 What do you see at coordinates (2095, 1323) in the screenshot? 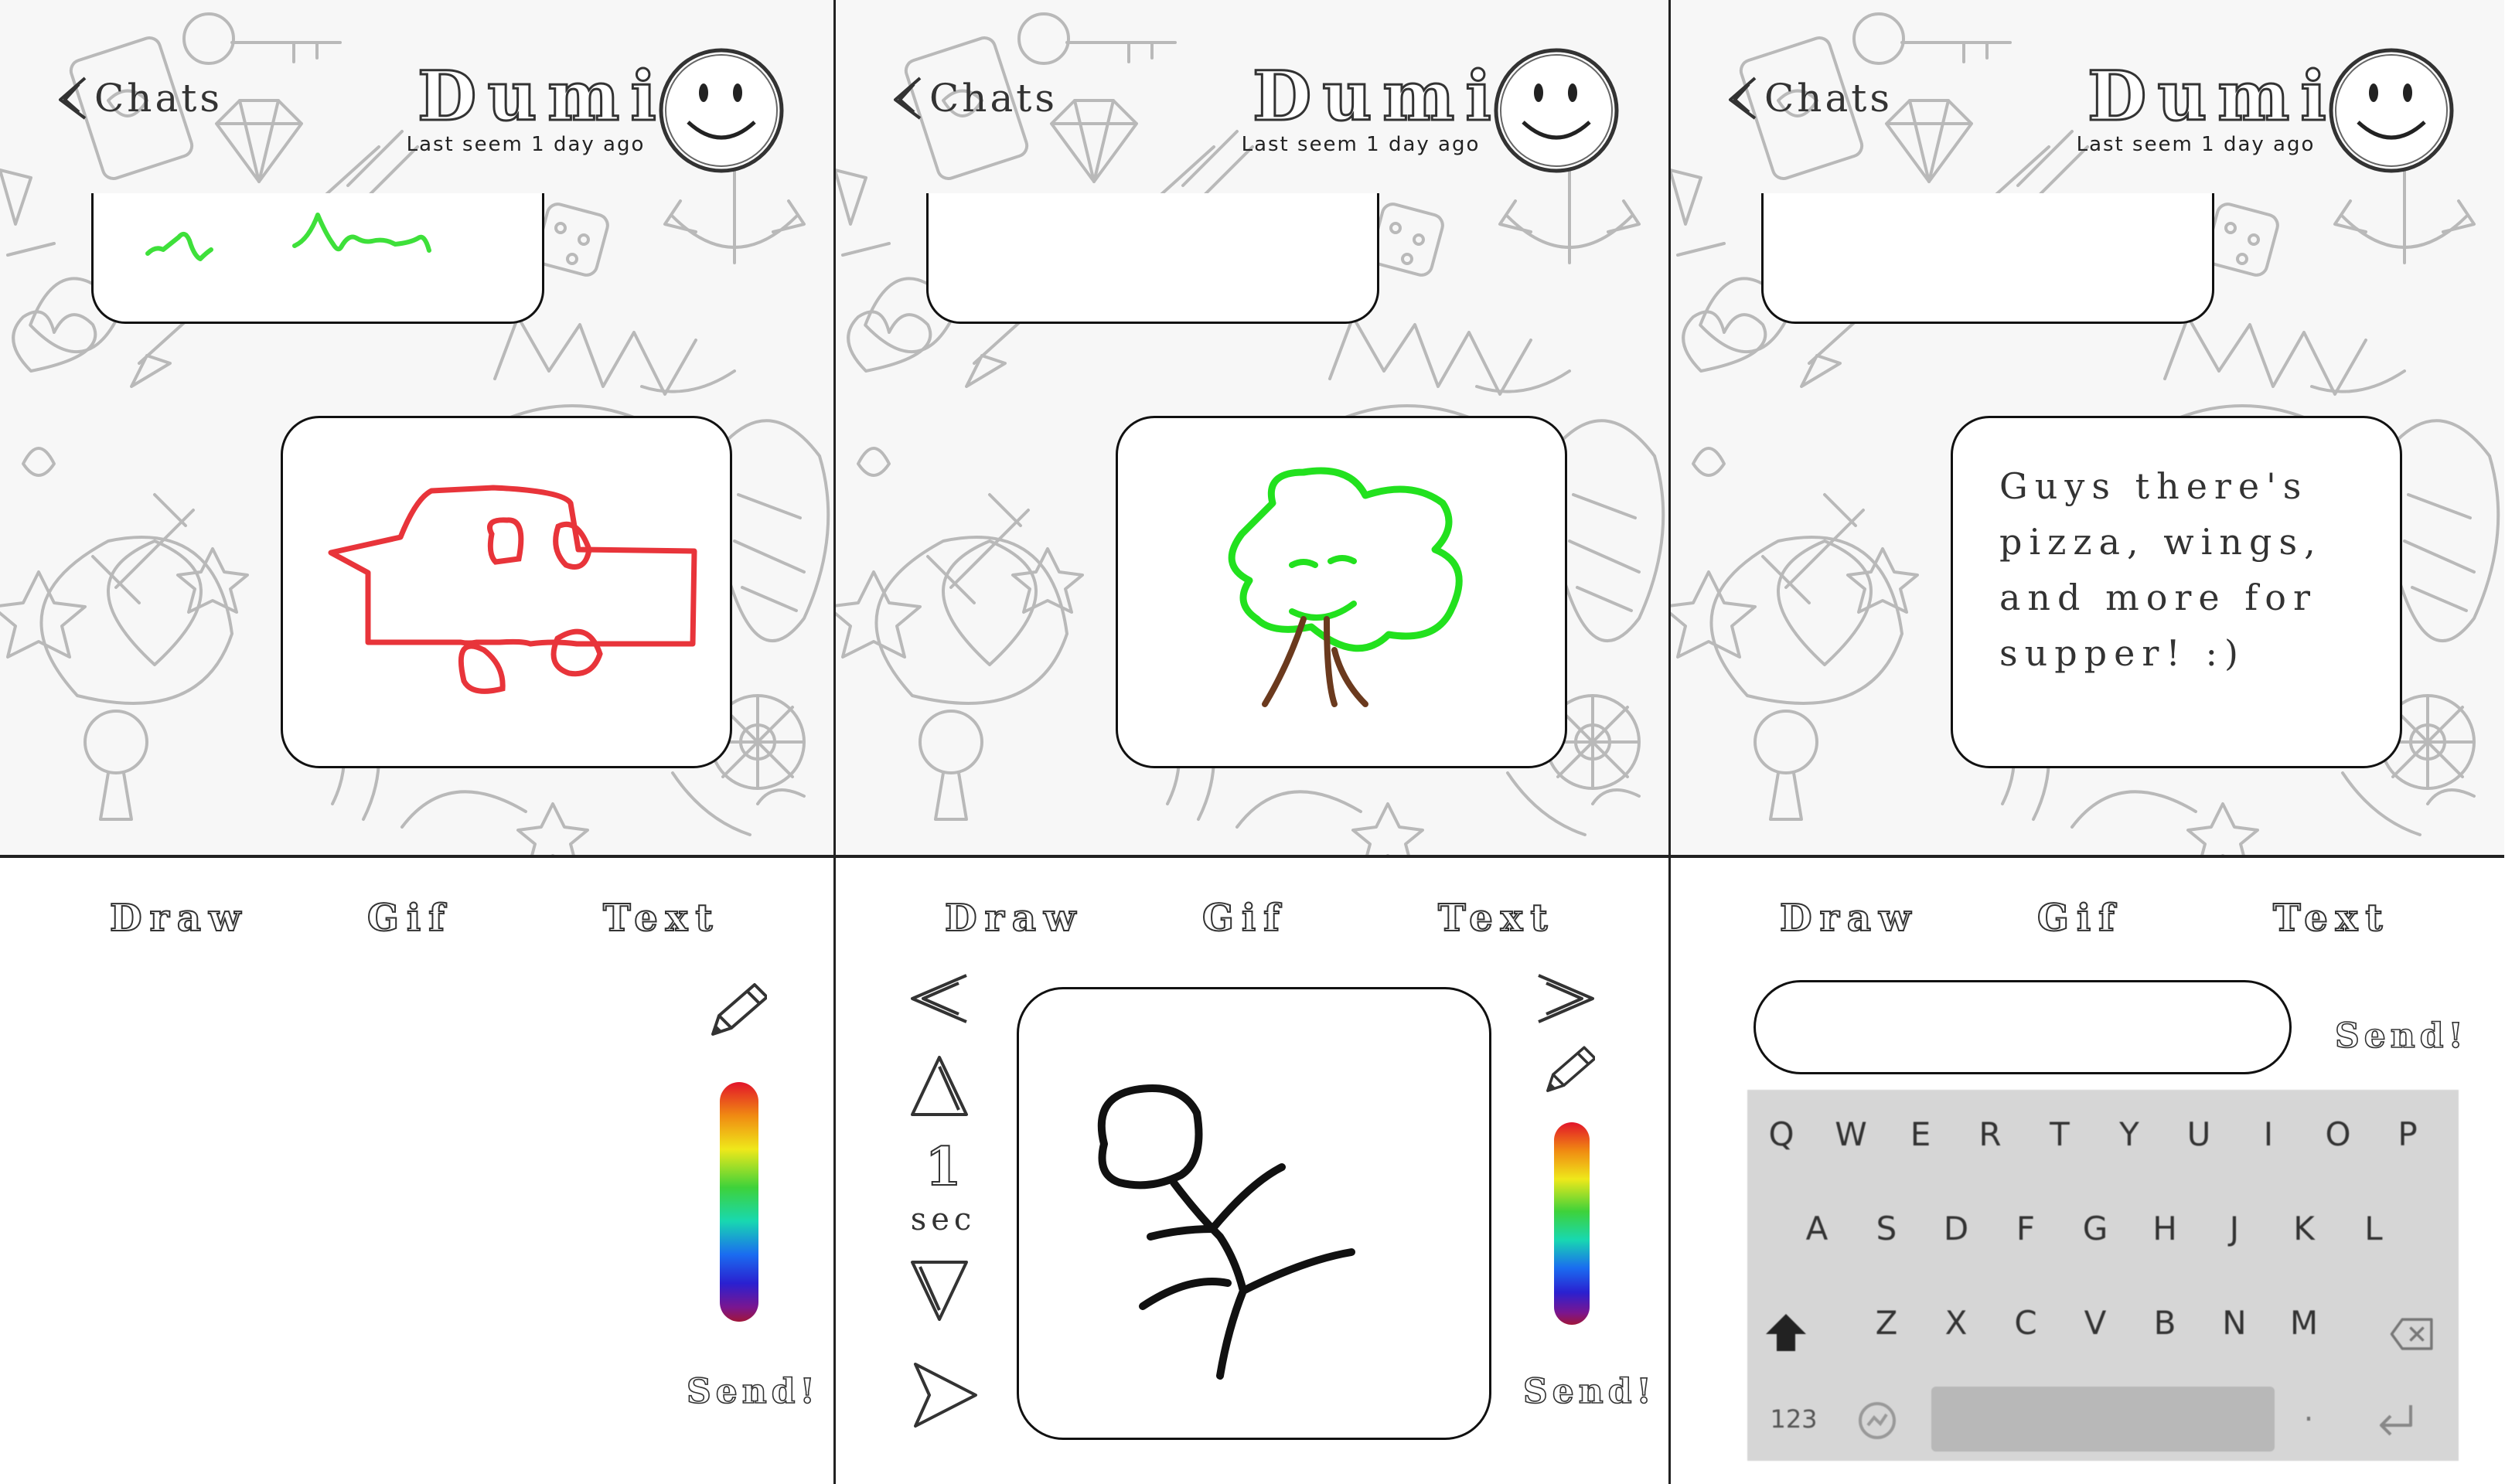
I see `key: V` at bounding box center [2095, 1323].